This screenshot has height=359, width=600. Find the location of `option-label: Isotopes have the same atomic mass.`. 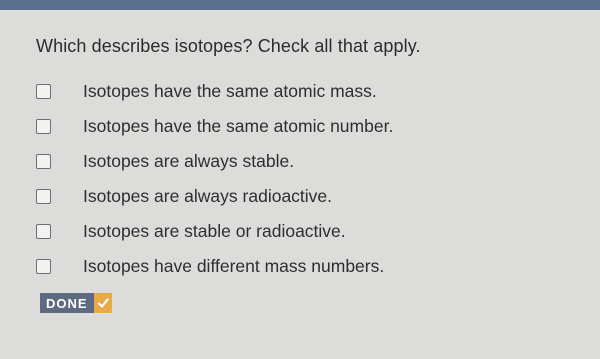

option-label: Isotopes have the same atomic mass. is located at coordinates (230, 91).